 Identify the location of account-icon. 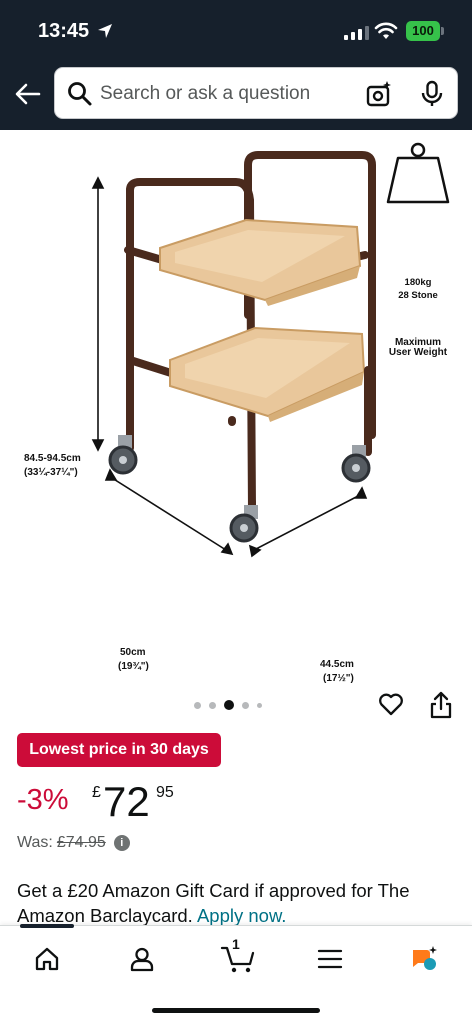
(142, 959).